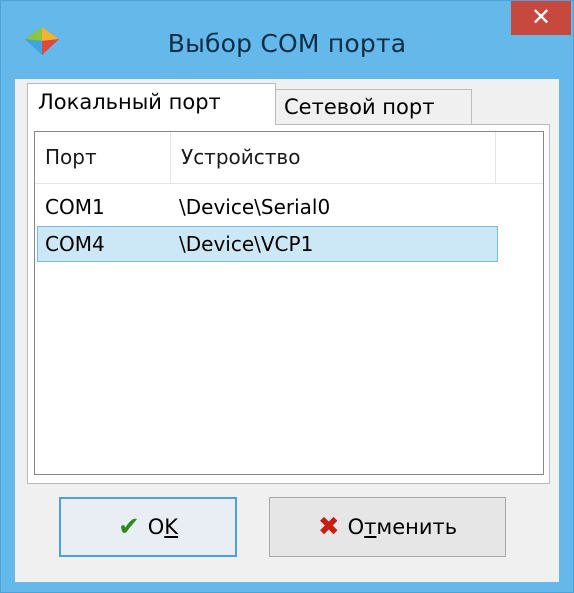 This screenshot has height=593, width=574. I want to click on tab-local-port: Локальный порт, so click(151, 104).